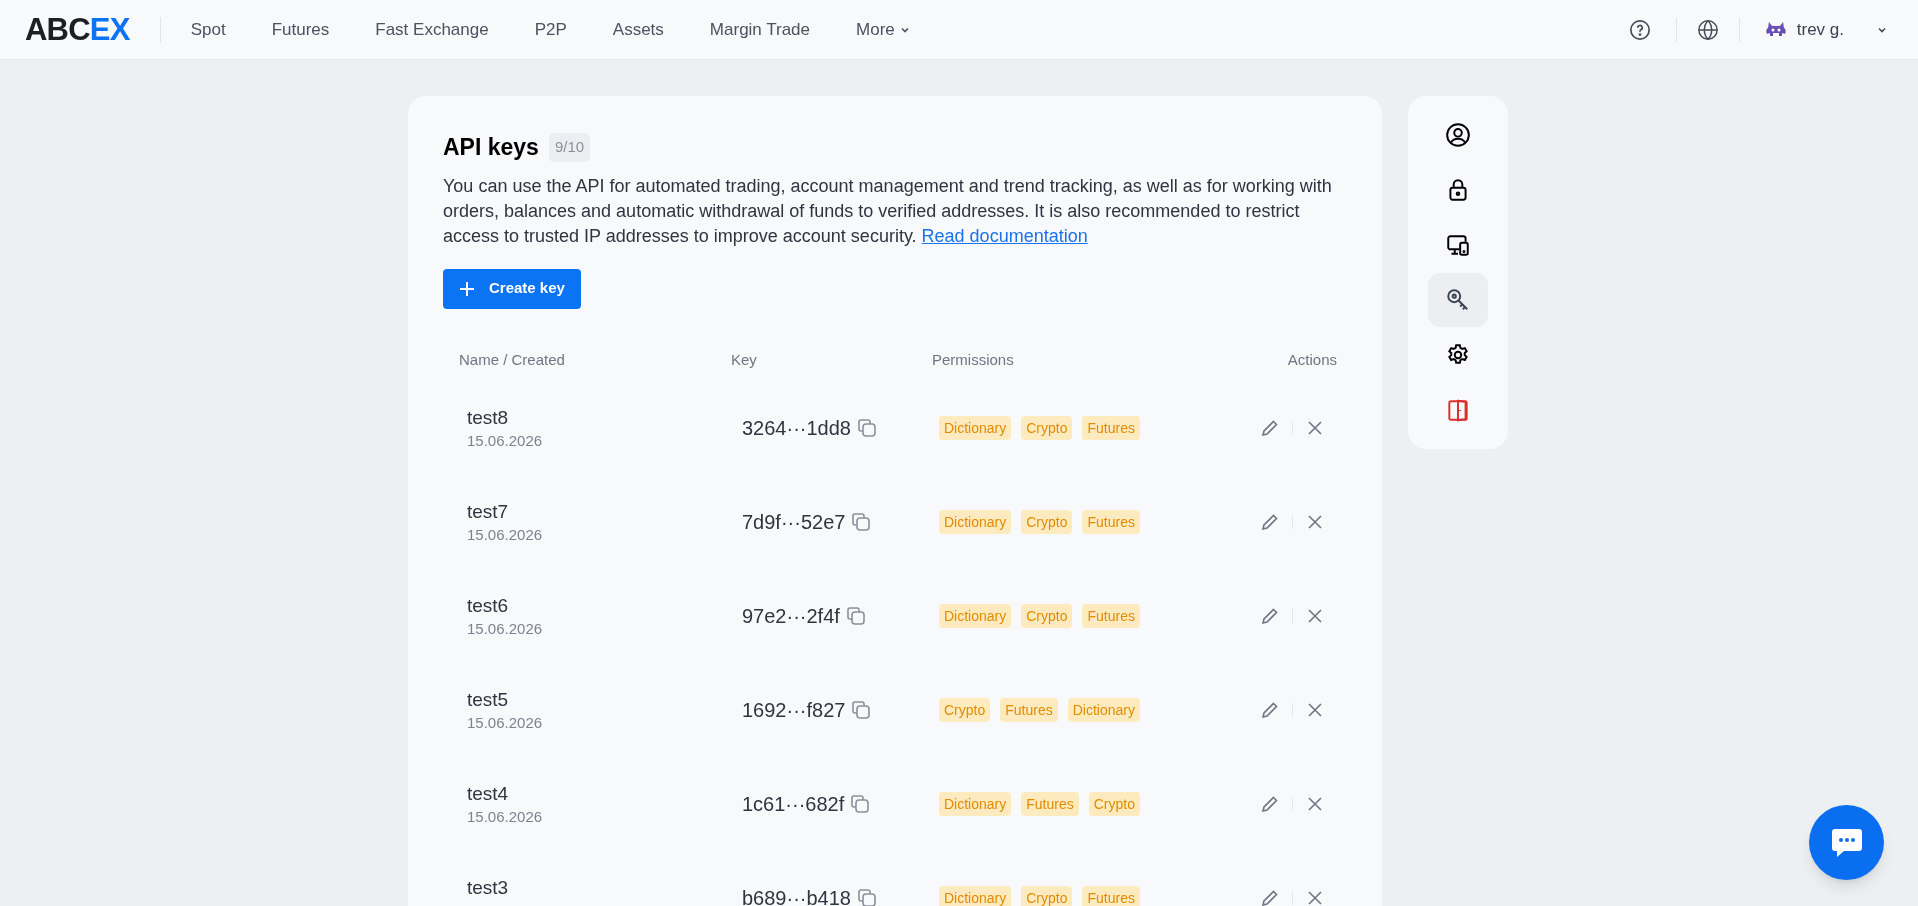  I want to click on key-name: test5, so click(488, 699).